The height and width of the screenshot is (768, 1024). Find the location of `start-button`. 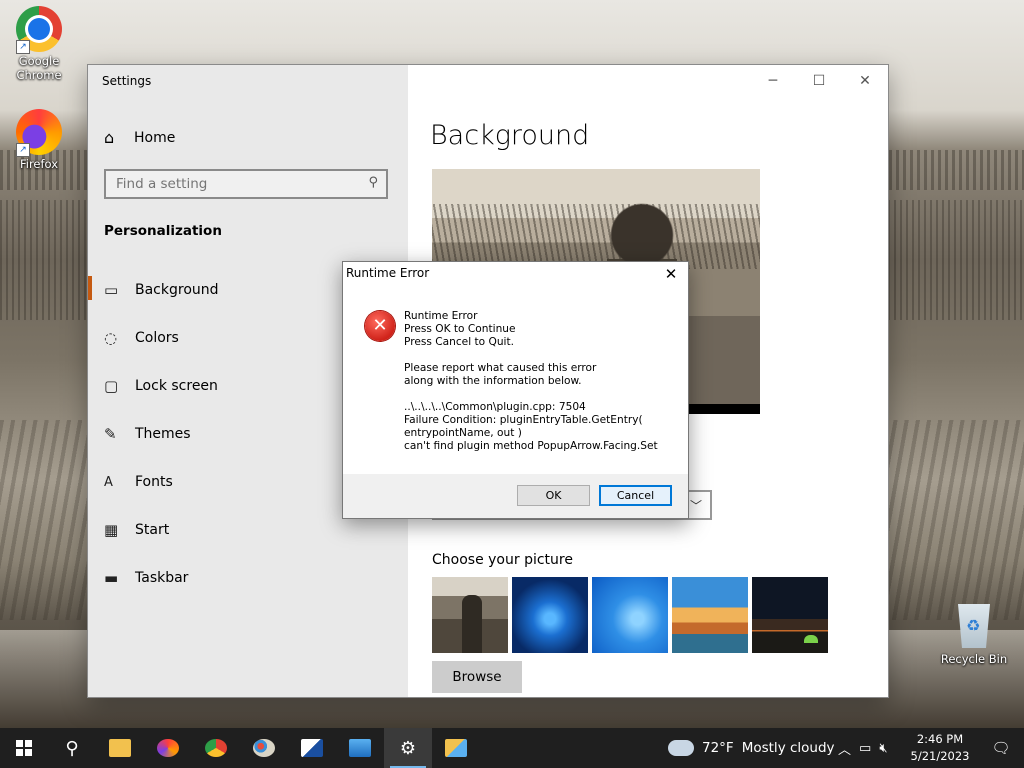

start-button is located at coordinates (24, 748).